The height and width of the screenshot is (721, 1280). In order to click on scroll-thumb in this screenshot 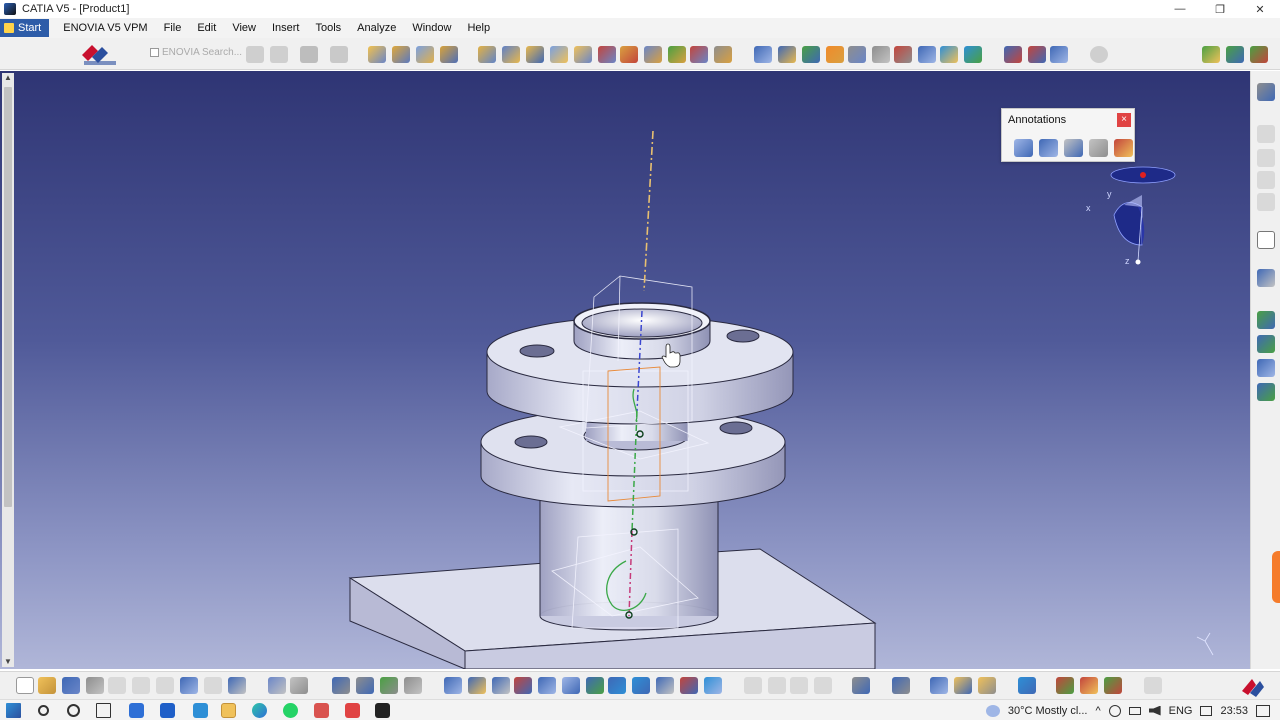, I will do `click(8, 297)`.